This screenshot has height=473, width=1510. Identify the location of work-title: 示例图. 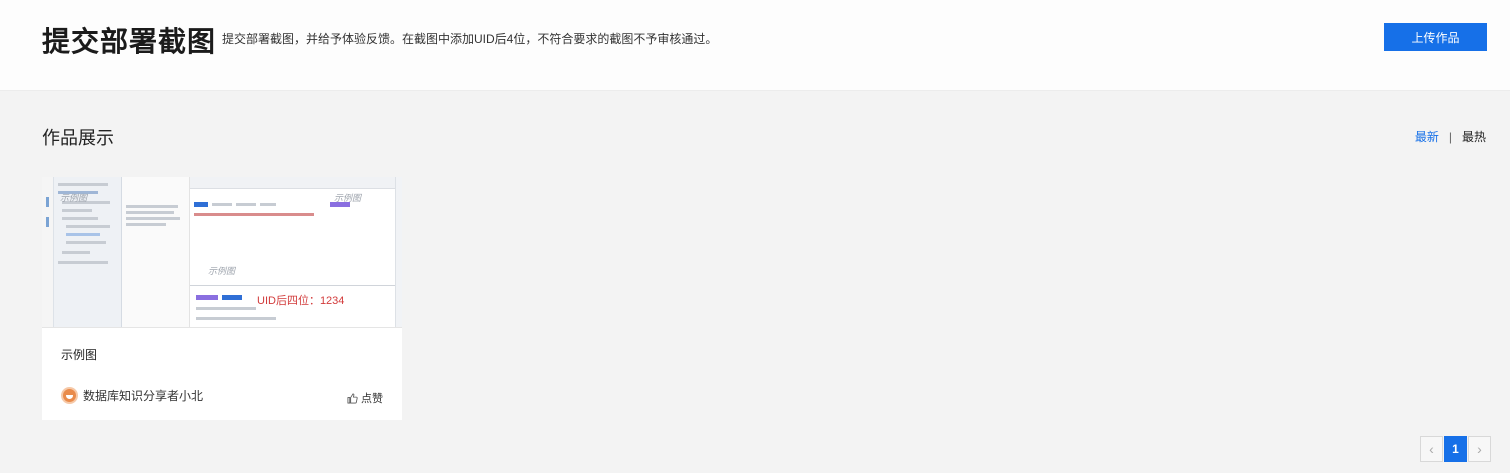
(79, 355).